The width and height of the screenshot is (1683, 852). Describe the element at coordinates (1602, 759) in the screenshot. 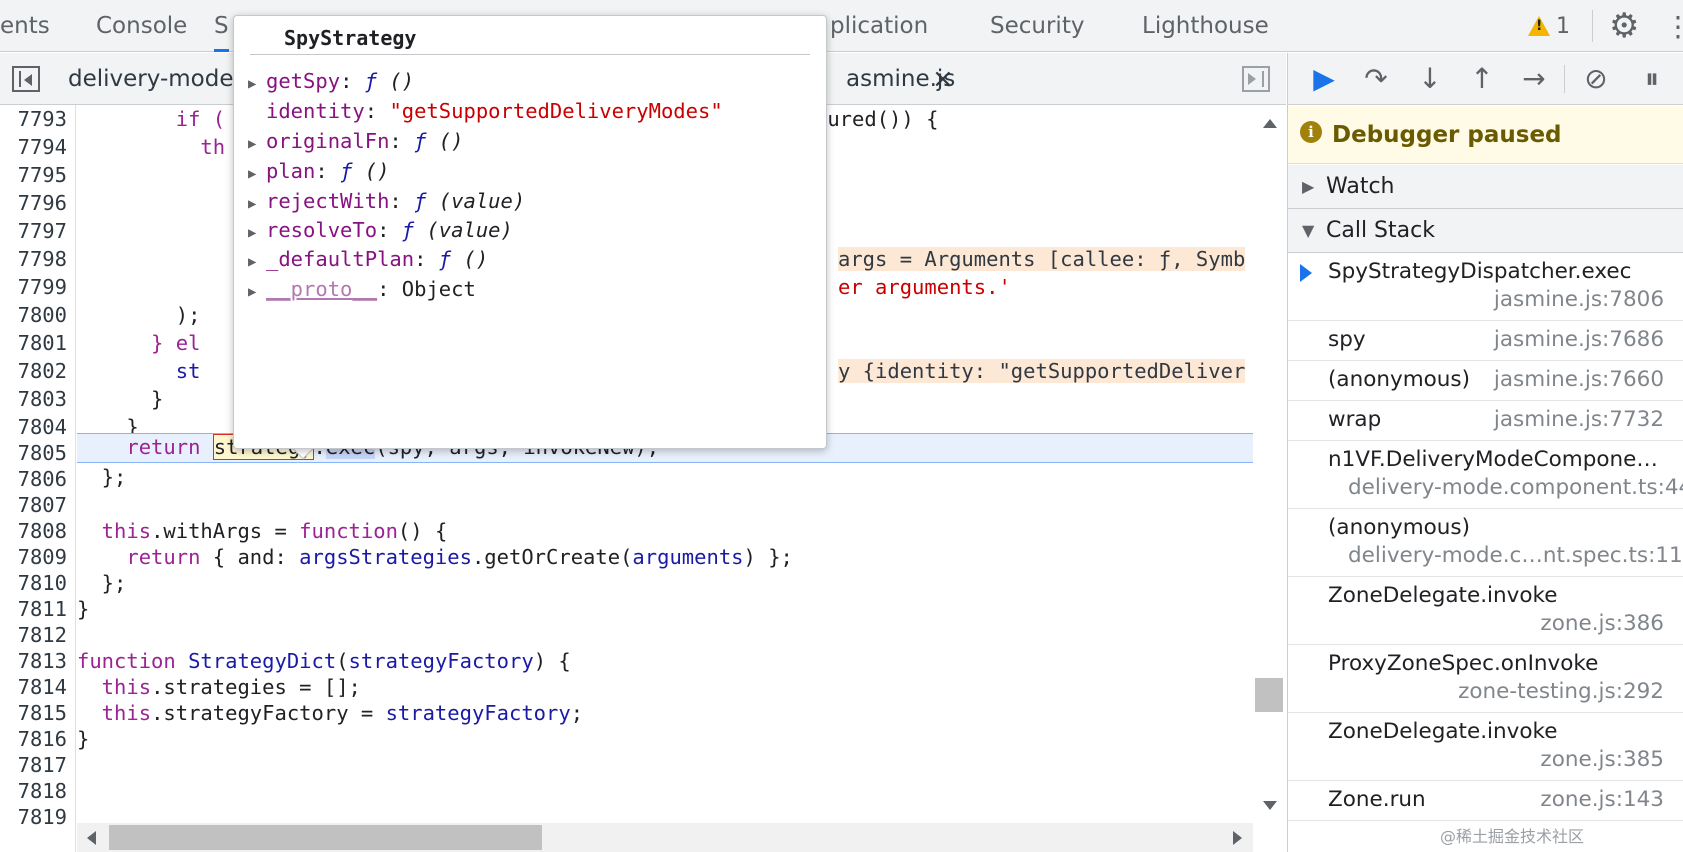

I see `call-frame-location: zone.js:385` at that location.